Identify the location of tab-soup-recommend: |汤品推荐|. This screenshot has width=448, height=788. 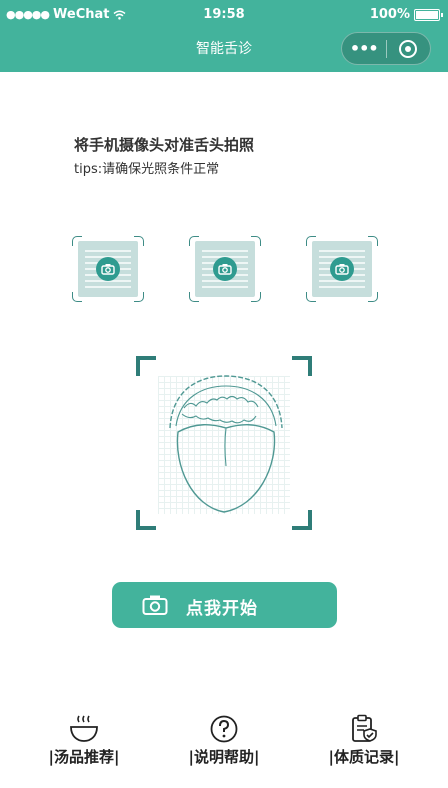
(84, 739).